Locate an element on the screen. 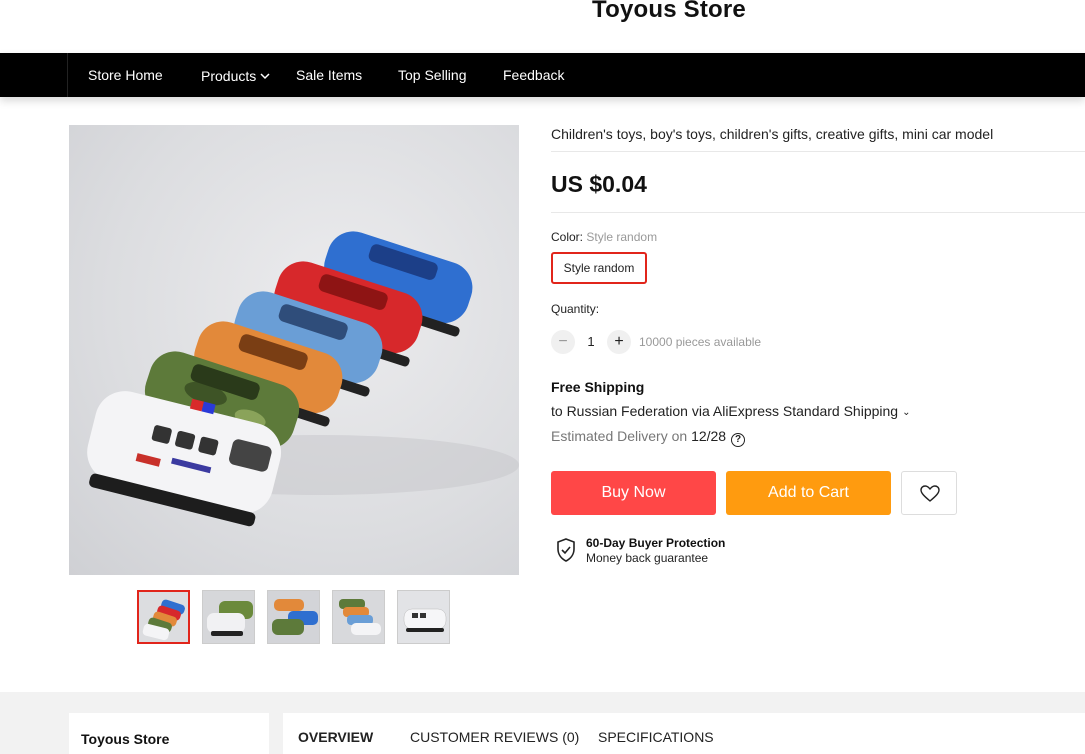 This screenshot has width=1085, height=754. store-name: Toyous Store is located at coordinates (669, 11).